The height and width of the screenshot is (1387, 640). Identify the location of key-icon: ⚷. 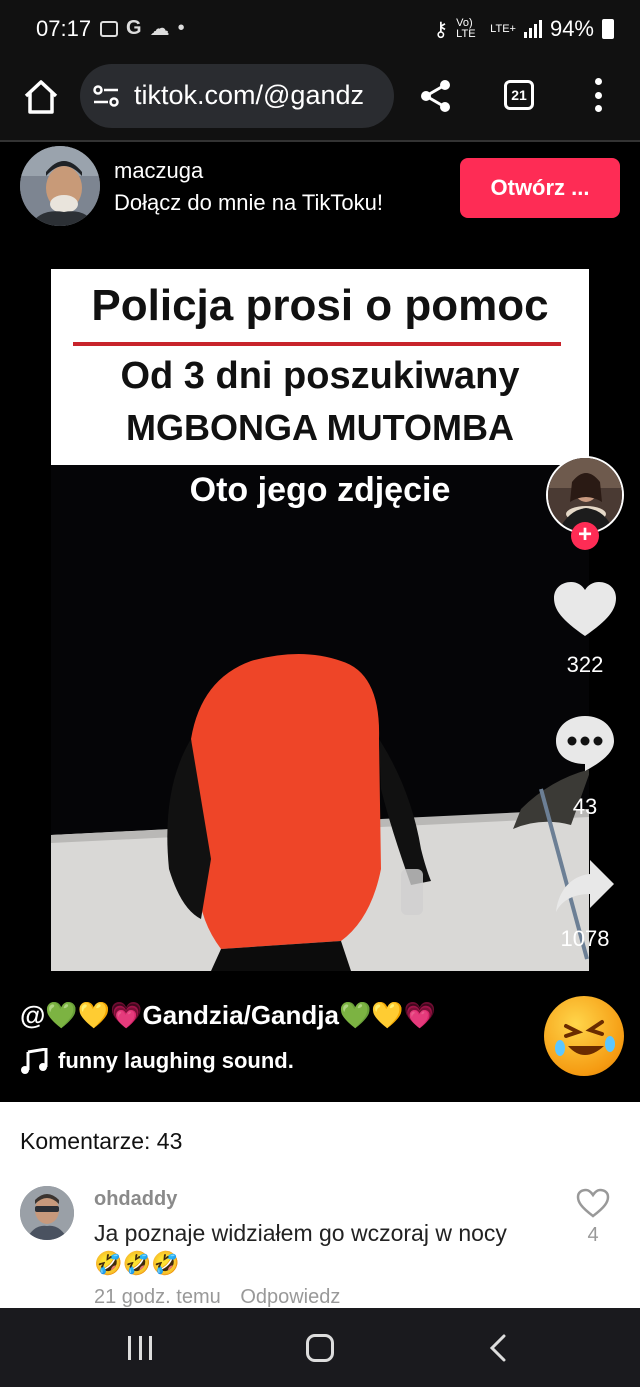
(441, 29).